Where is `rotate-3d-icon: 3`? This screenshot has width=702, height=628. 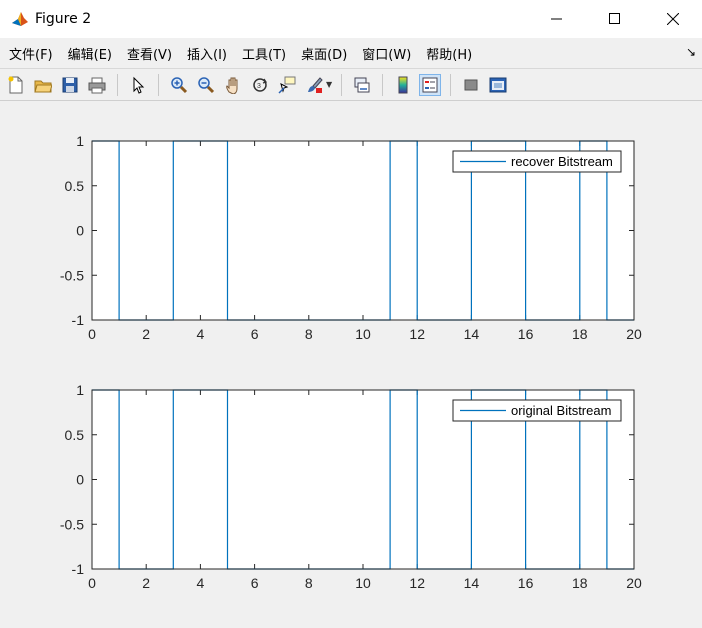 rotate-3d-icon: 3 is located at coordinates (260, 85).